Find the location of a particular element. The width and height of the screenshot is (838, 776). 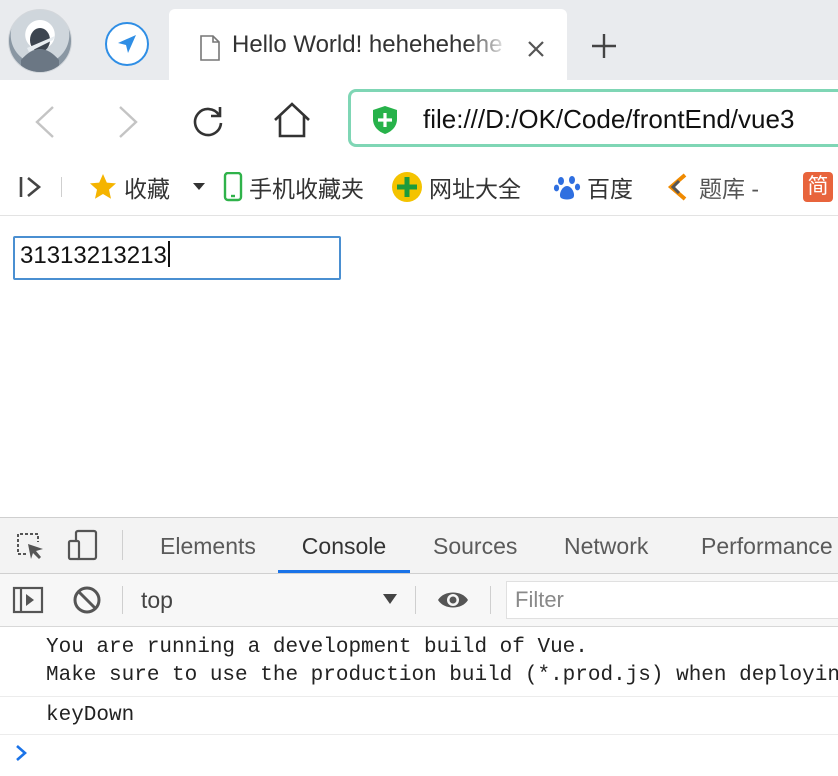

eye-icon is located at coordinates (453, 600).